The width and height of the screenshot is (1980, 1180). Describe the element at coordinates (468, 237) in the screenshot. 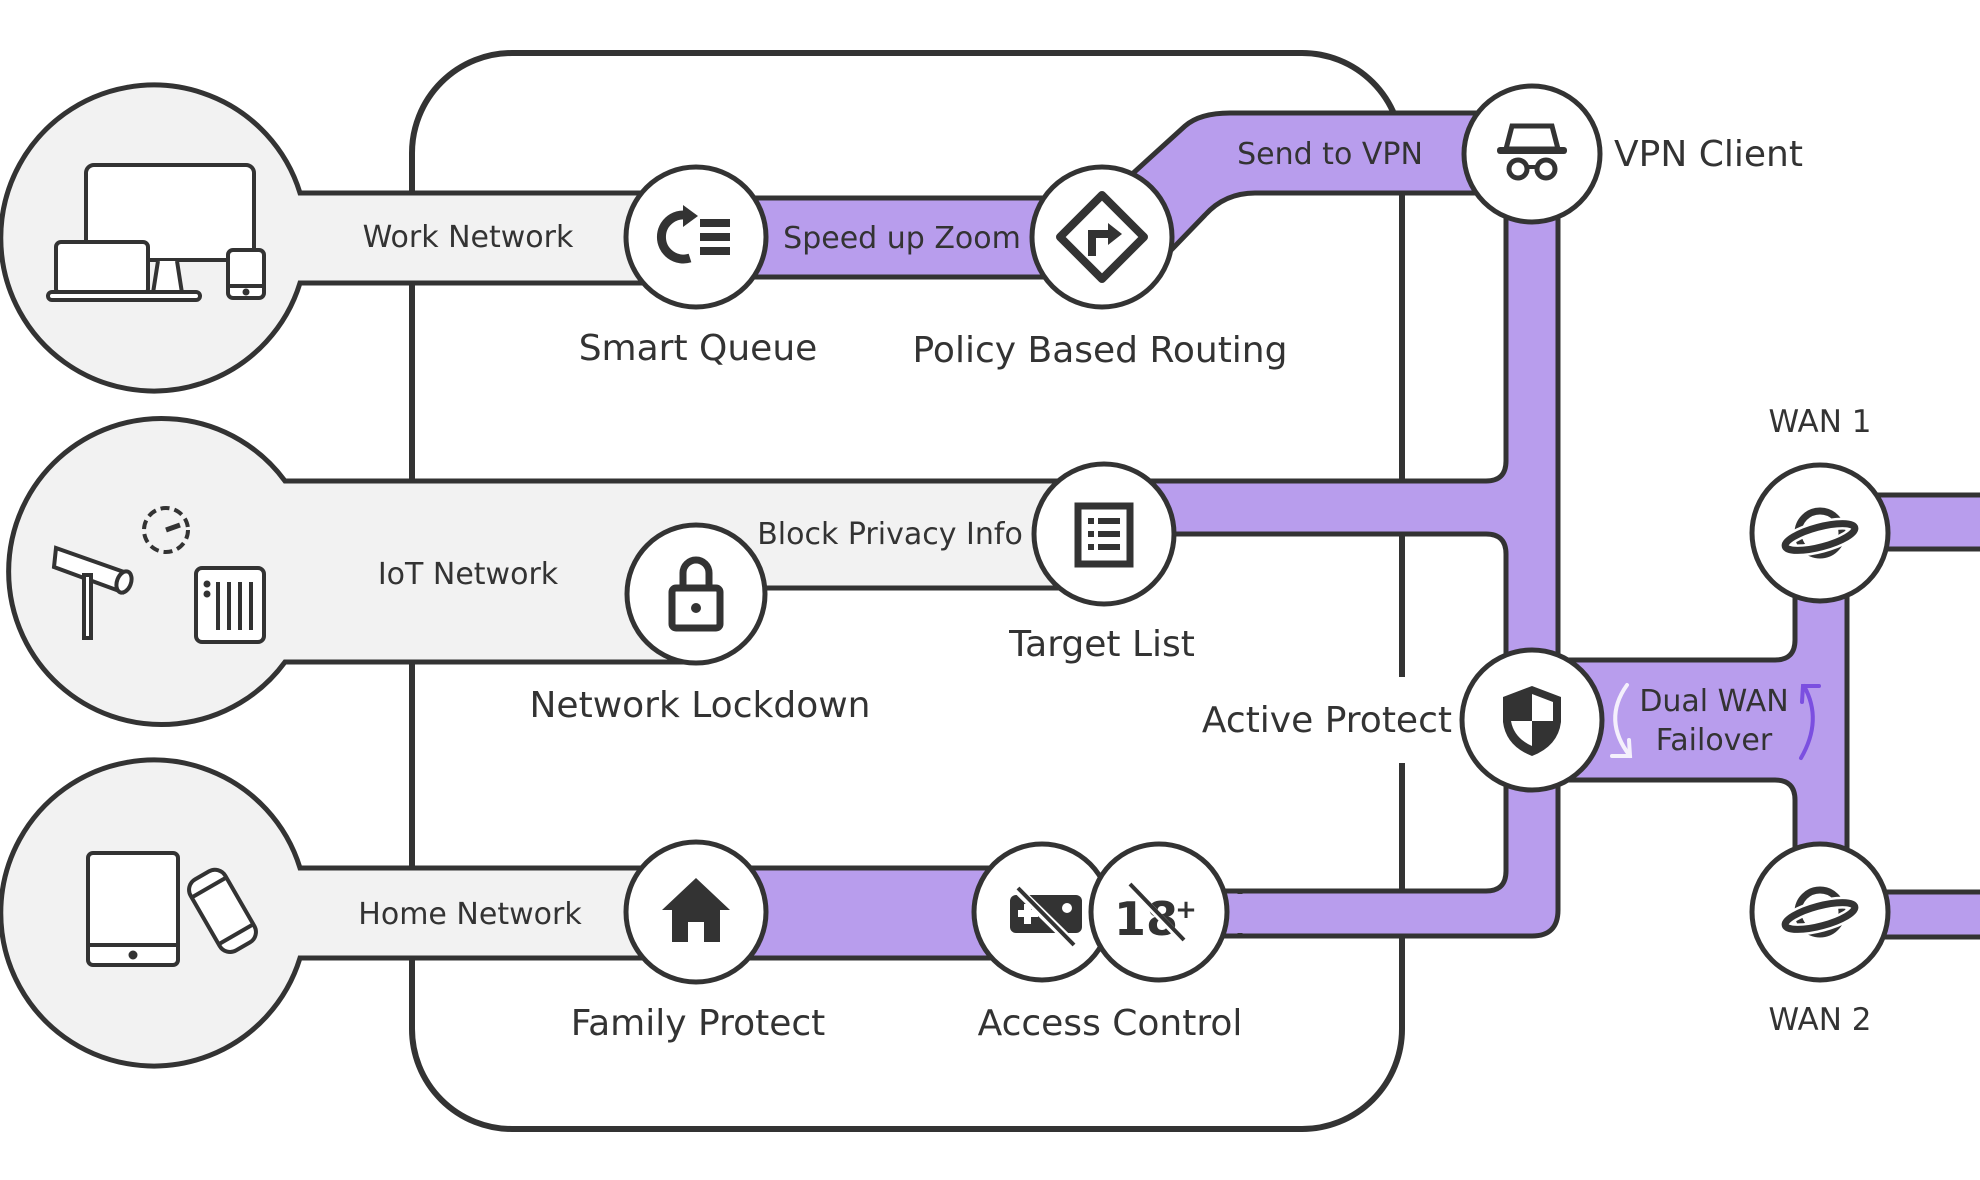

I see `work-network-label: Work Network` at that location.